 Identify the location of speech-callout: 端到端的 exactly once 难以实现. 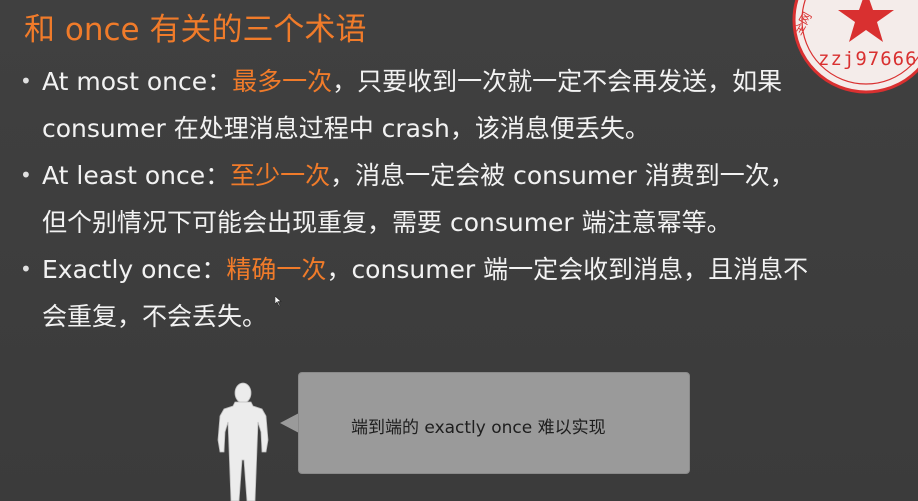
(494, 423).